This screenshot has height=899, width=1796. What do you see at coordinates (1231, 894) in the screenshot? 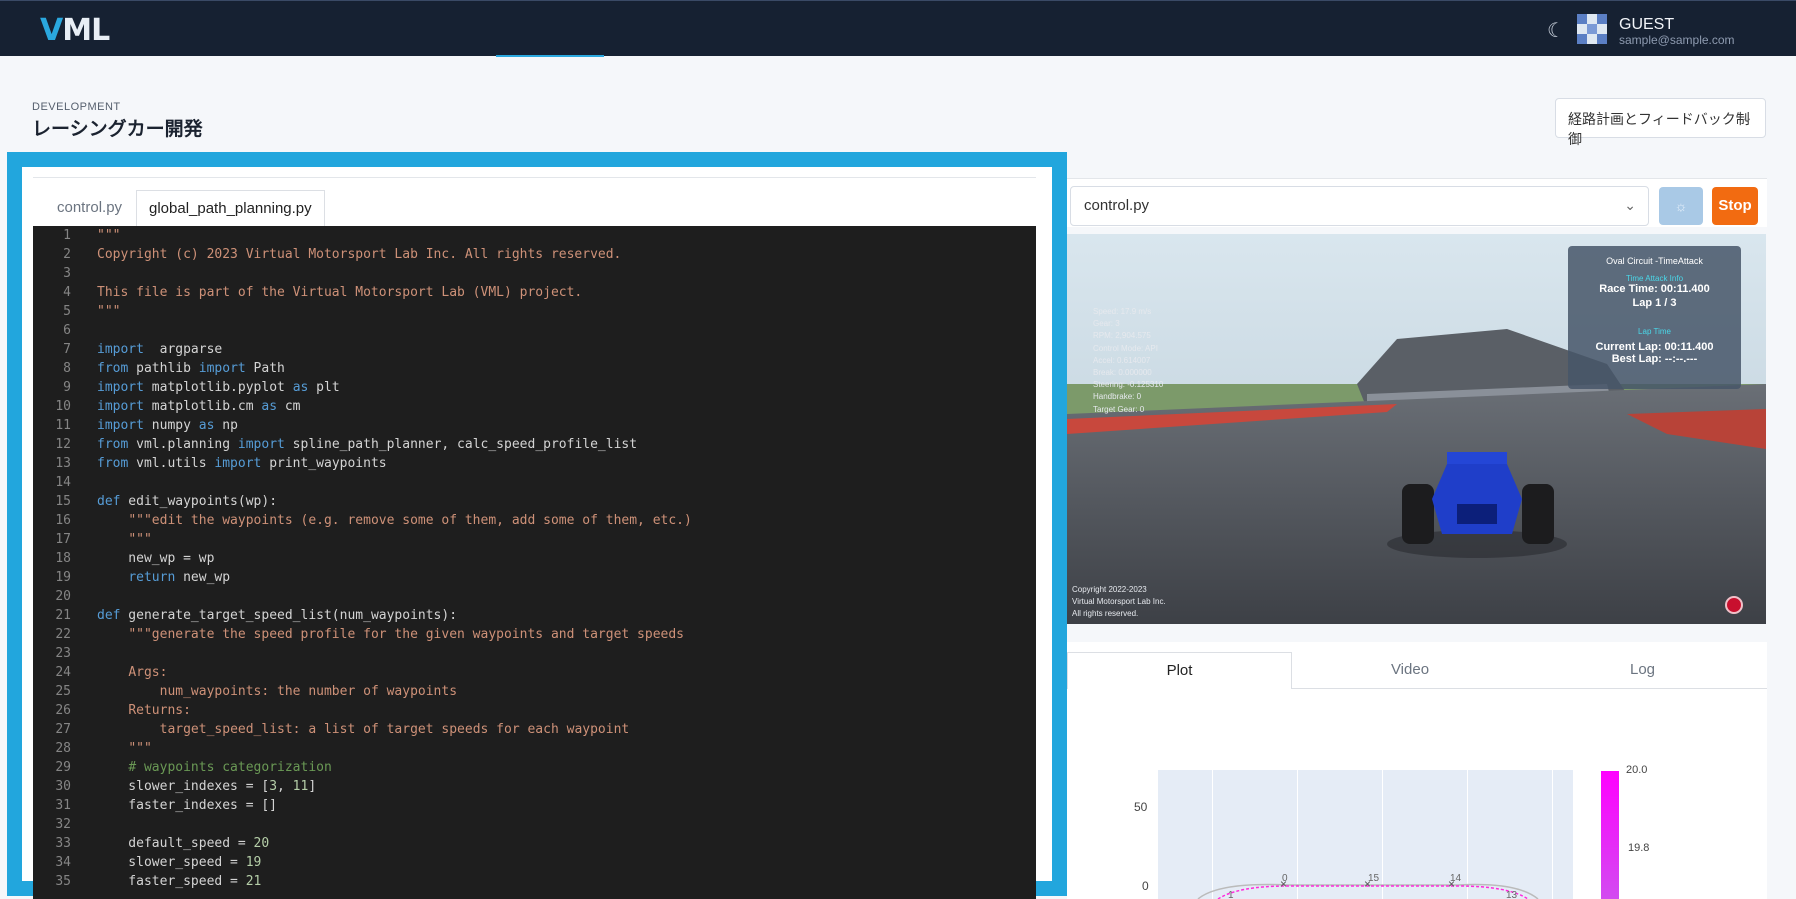
I see `waypoint-label: 1` at bounding box center [1231, 894].